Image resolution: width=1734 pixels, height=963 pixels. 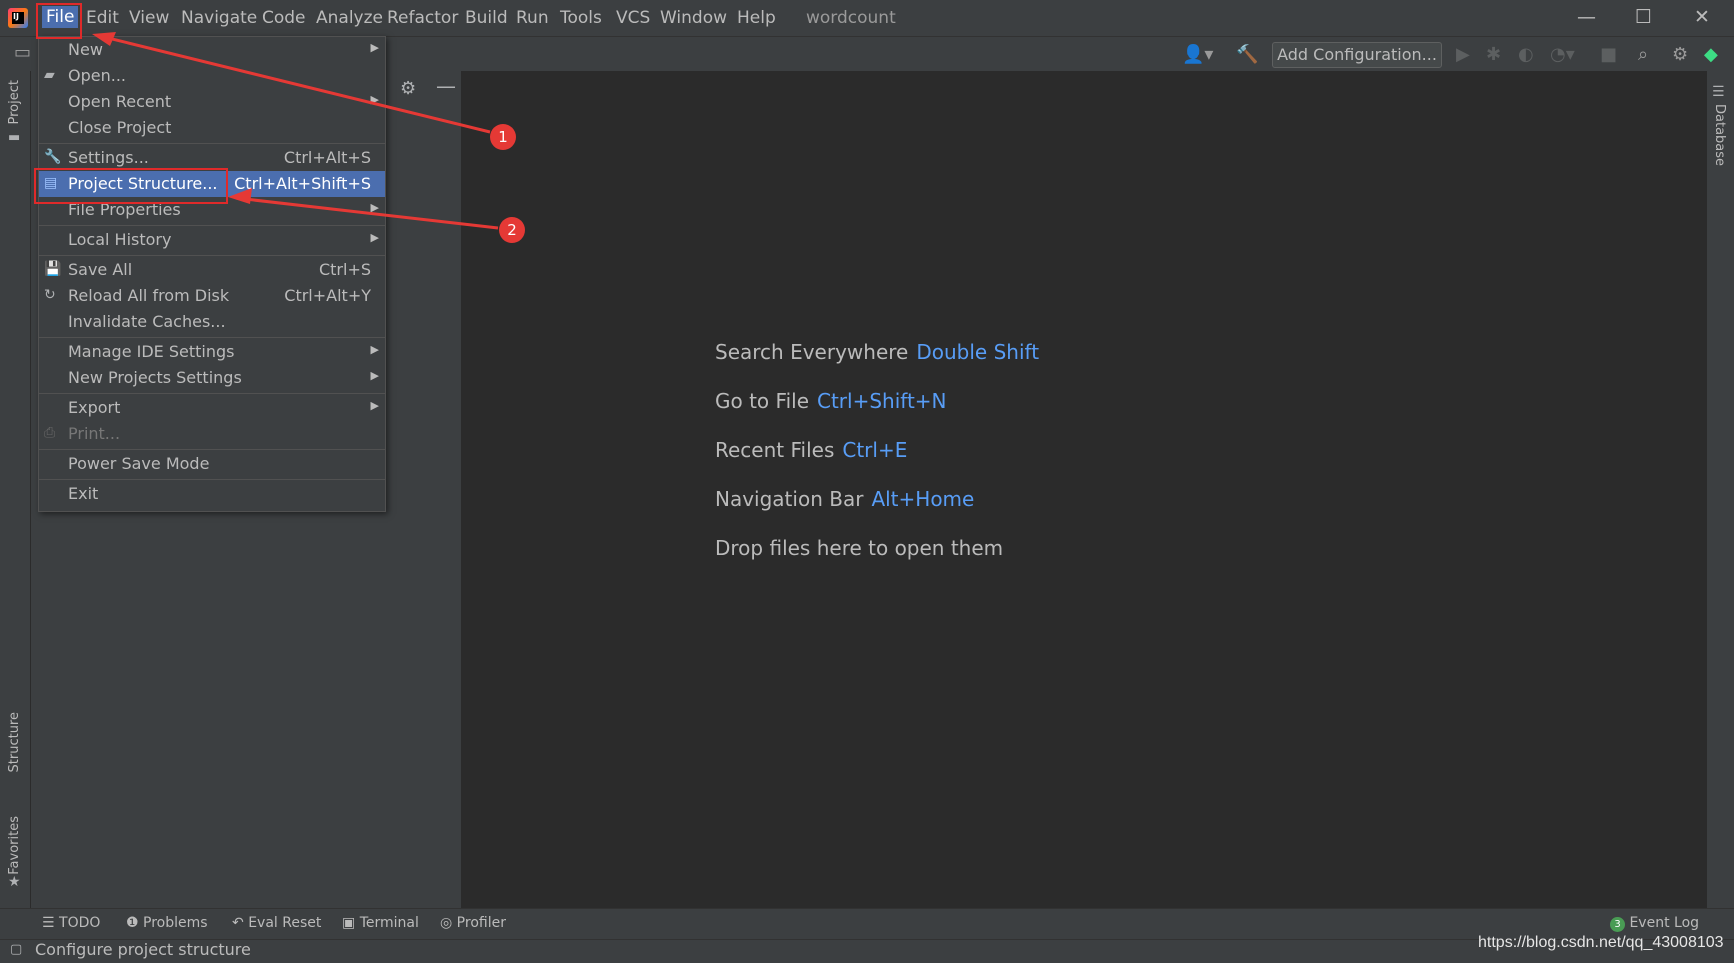 I want to click on annotation-badge-1: 1, so click(x=503, y=137).